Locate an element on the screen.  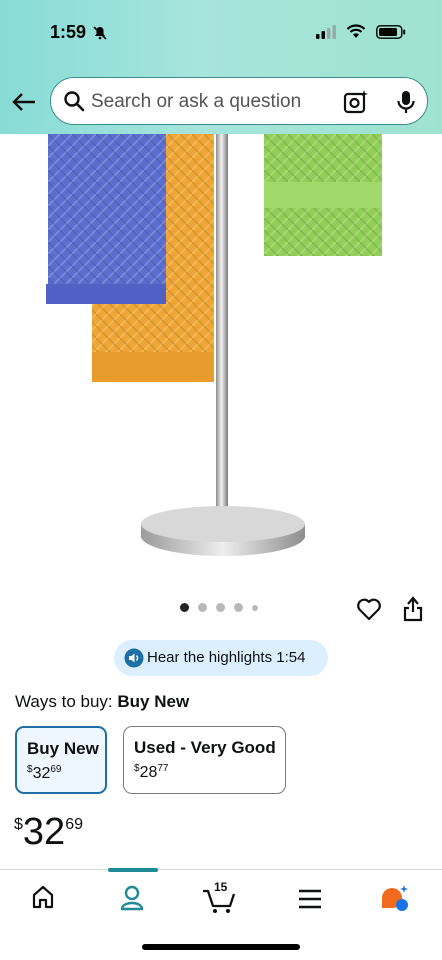
search-icon is located at coordinates (74, 101).